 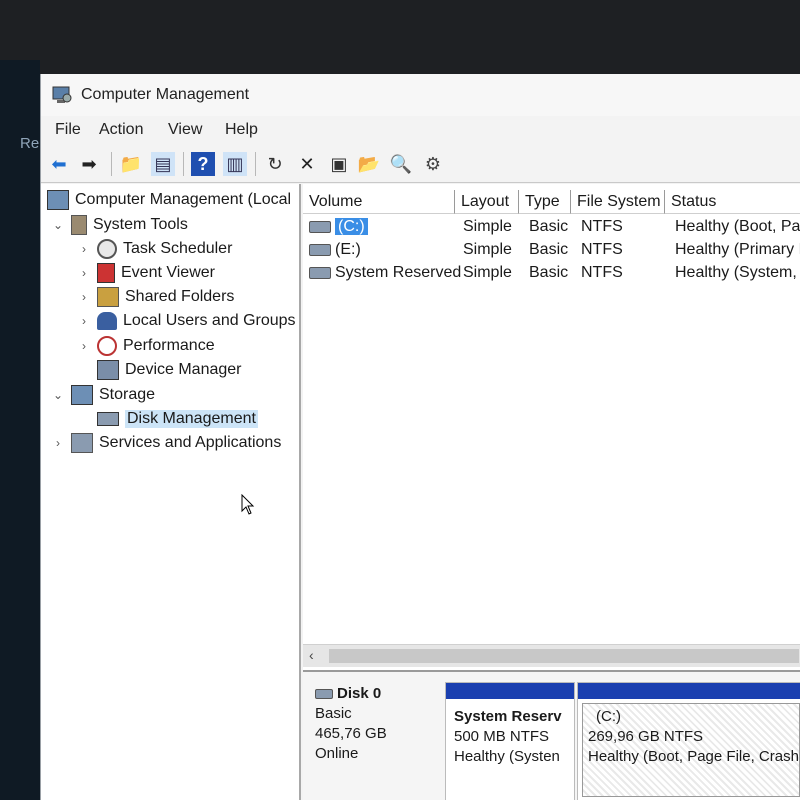 I want to click on volume-cell: (E:), so click(x=335, y=250).